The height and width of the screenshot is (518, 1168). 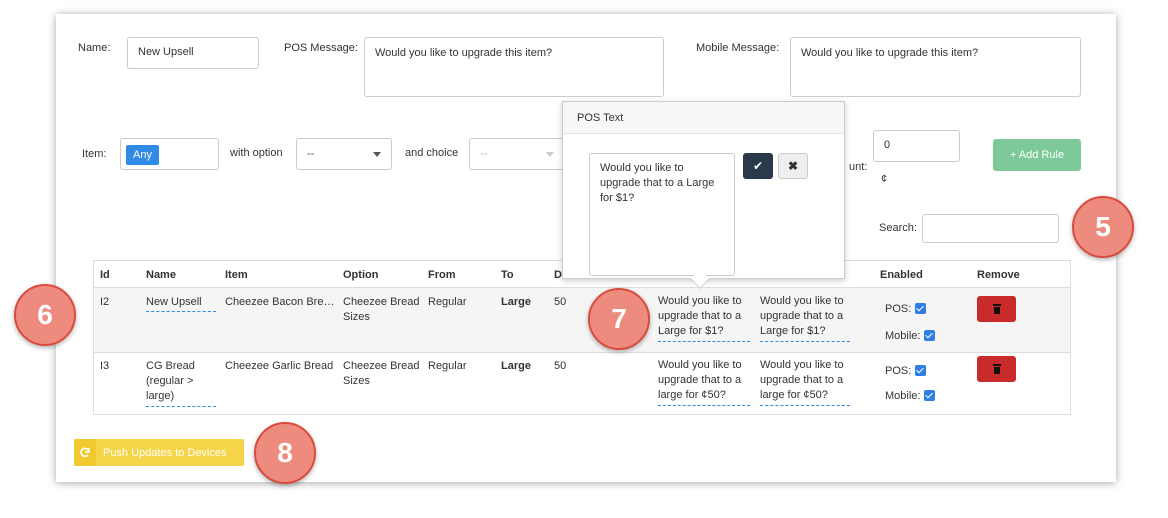 I want to click on row-id: I2, so click(x=105, y=302).